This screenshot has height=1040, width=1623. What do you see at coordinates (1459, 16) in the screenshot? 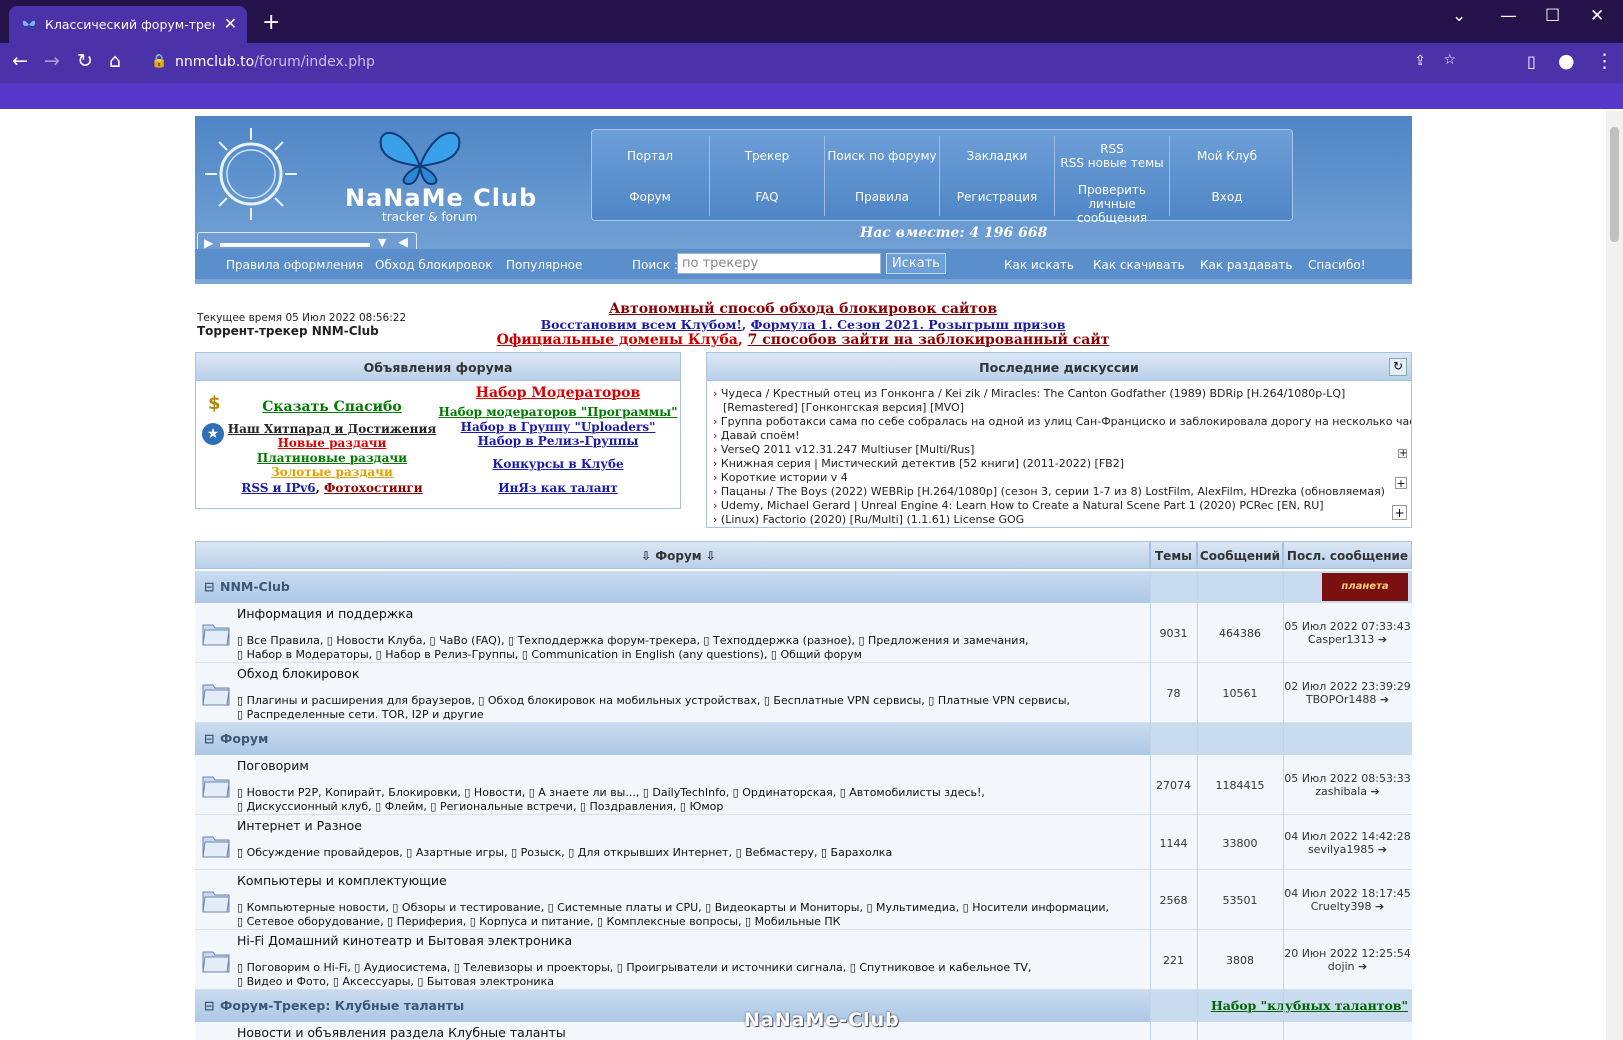
I see `tab-search-icon: ⌄` at bounding box center [1459, 16].